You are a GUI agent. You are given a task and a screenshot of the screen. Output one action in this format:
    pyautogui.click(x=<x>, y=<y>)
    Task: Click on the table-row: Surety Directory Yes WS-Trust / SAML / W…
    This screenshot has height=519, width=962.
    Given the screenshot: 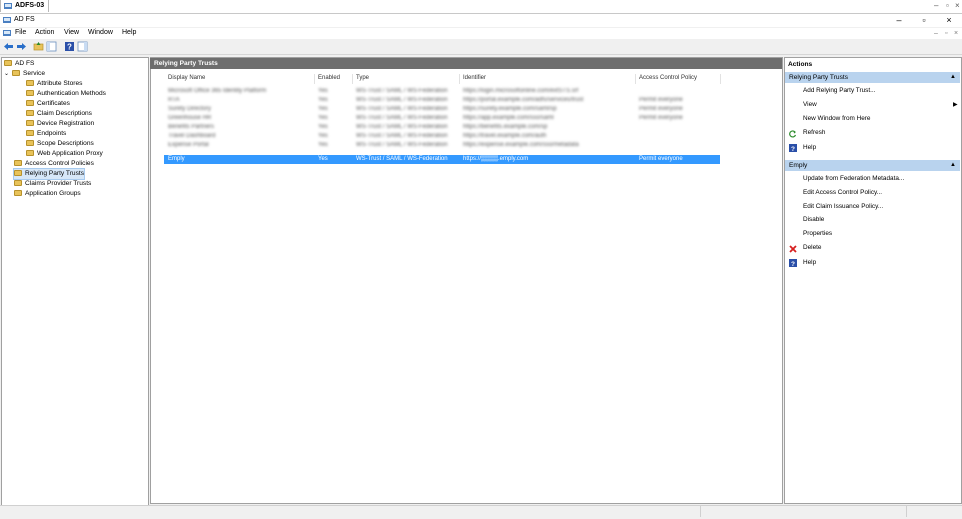 What is the action you would take?
    pyautogui.click(x=442, y=109)
    